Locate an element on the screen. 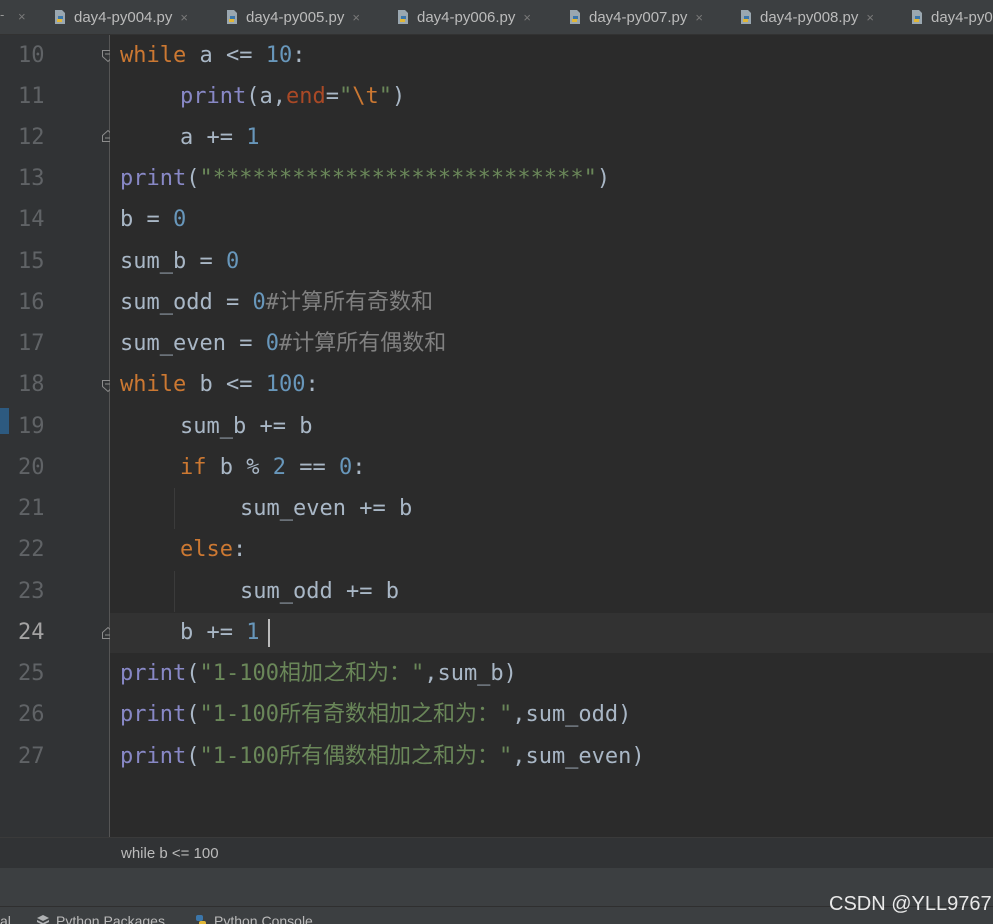 The image size is (993, 924). code-text: b % is located at coordinates (239, 467).